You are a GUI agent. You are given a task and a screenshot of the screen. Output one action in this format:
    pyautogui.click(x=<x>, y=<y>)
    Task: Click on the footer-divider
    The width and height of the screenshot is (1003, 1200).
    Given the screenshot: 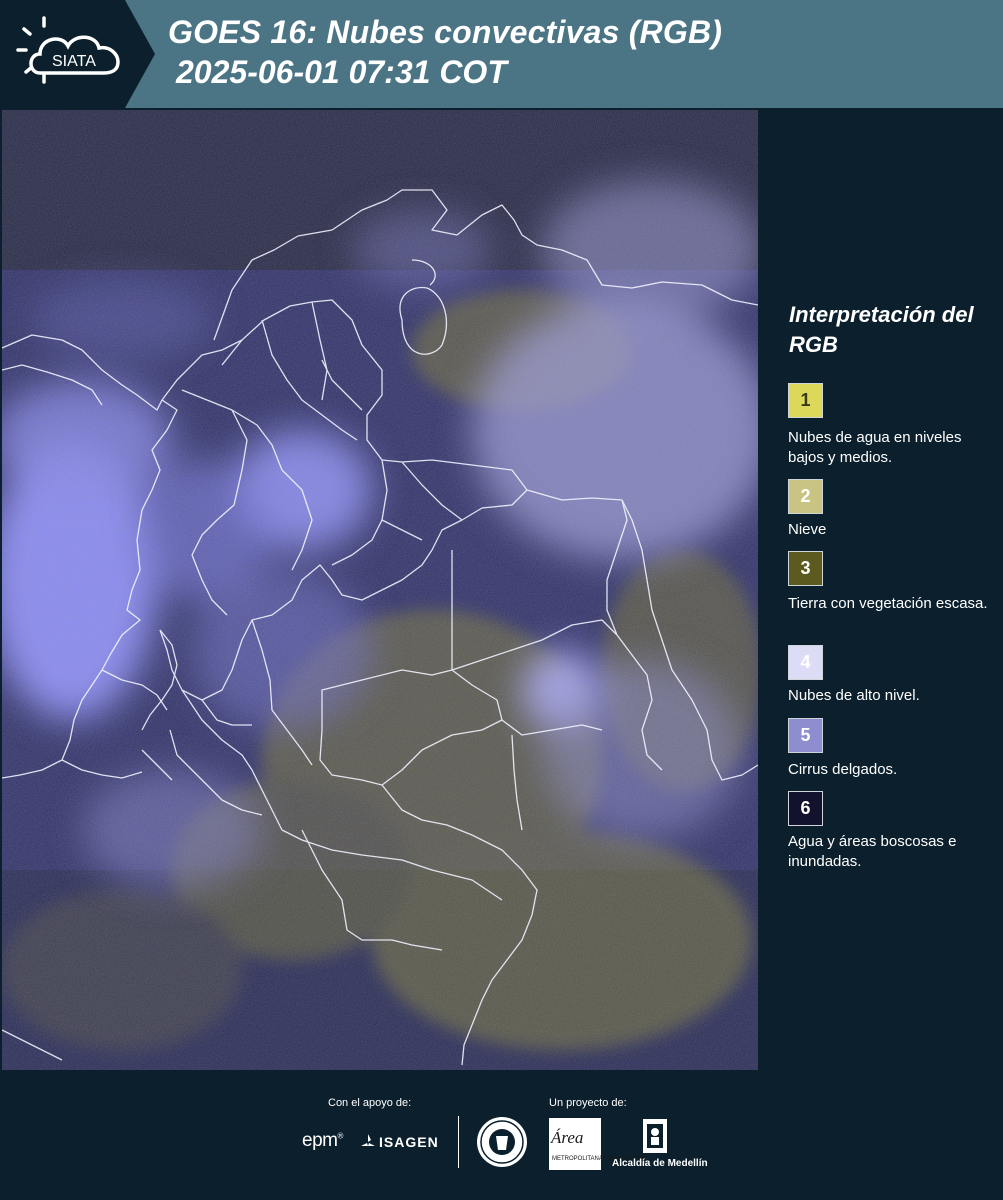 What is the action you would take?
    pyautogui.click(x=458, y=1142)
    